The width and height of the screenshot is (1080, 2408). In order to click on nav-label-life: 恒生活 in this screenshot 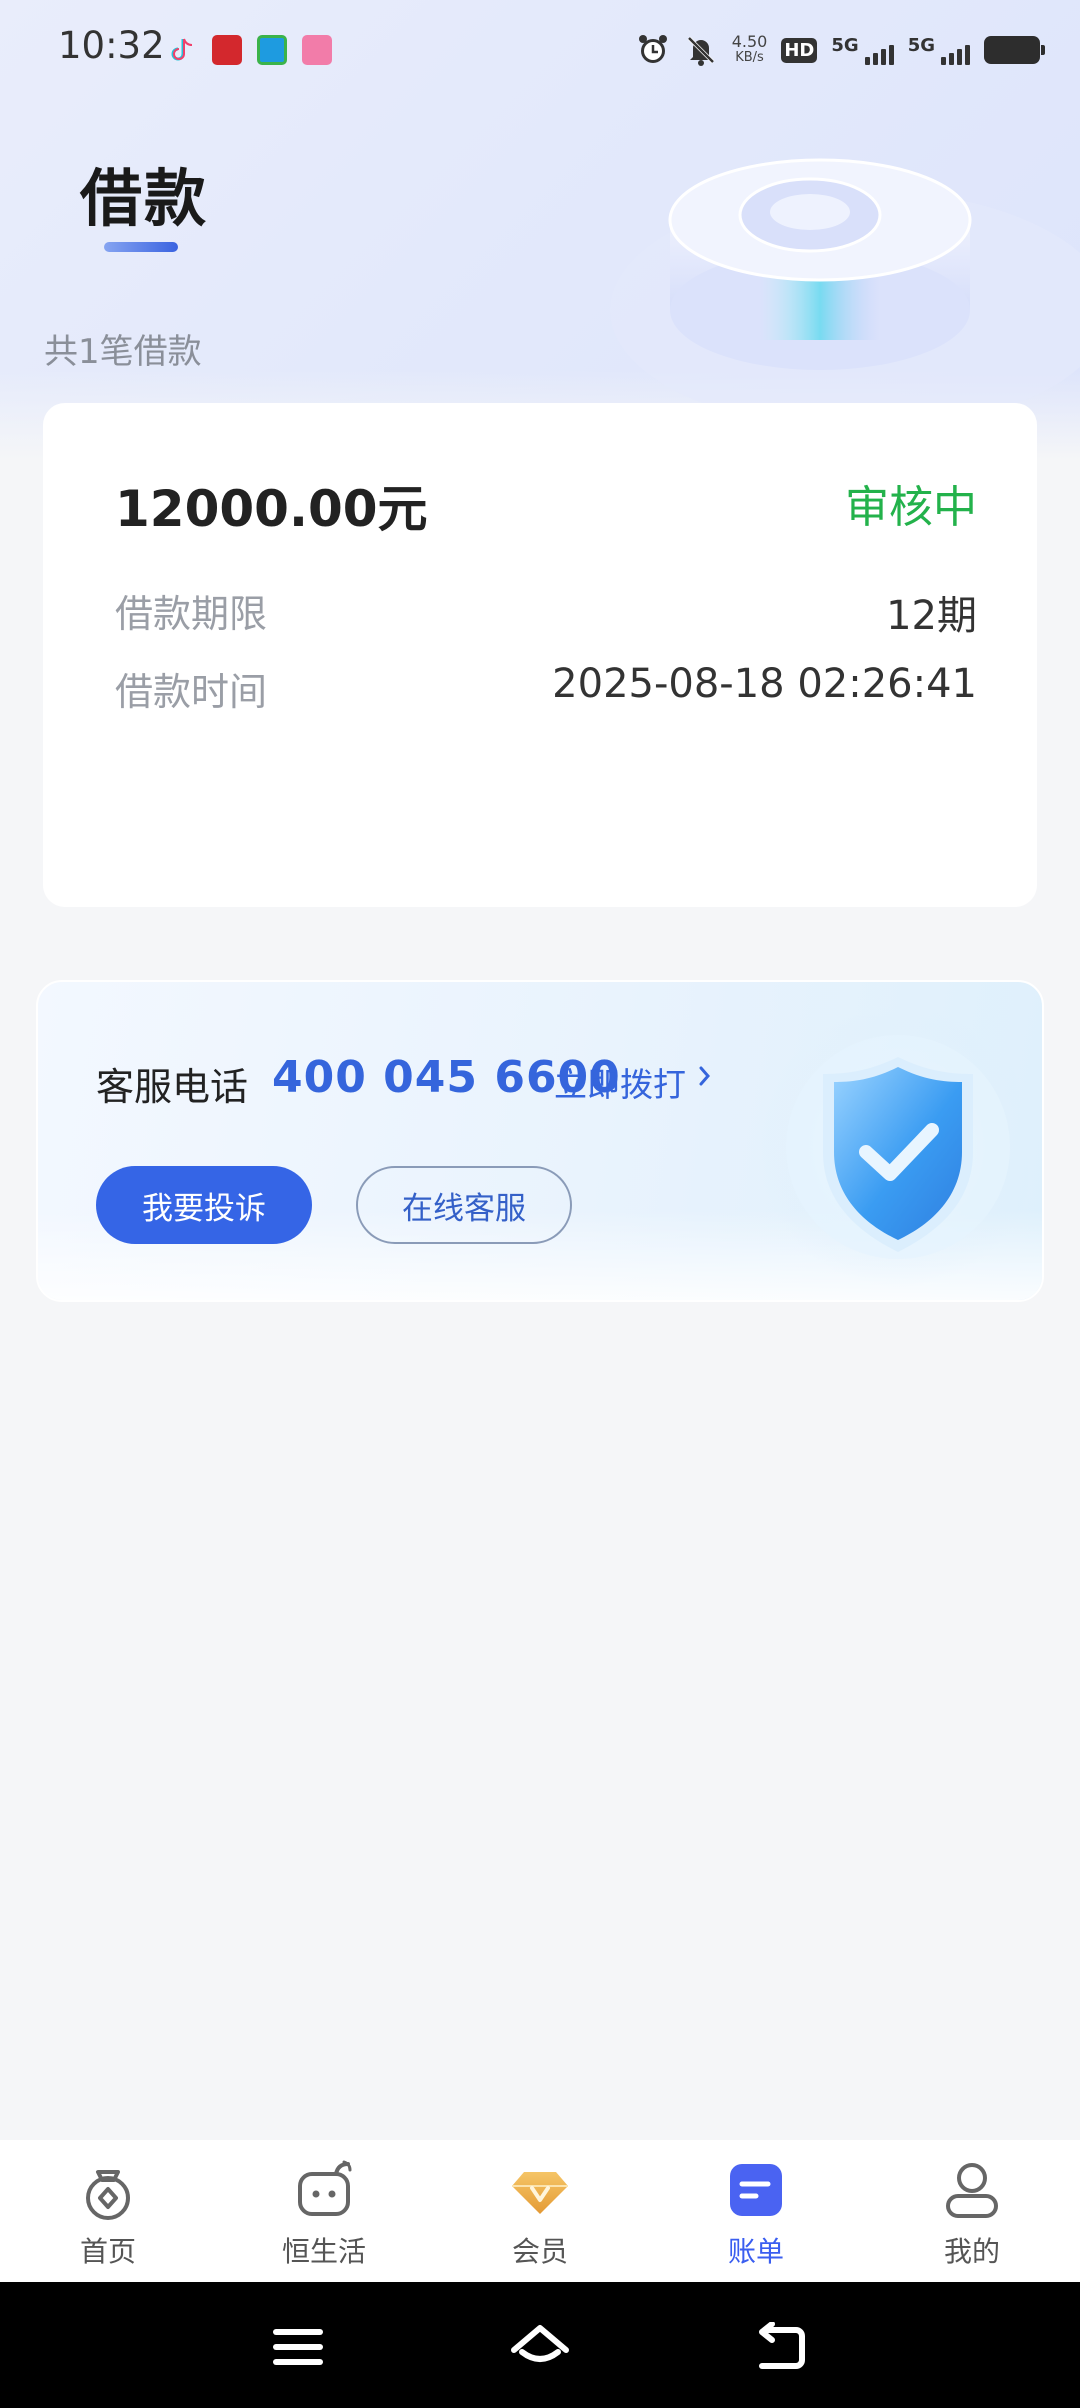, I will do `click(323, 2251)`.